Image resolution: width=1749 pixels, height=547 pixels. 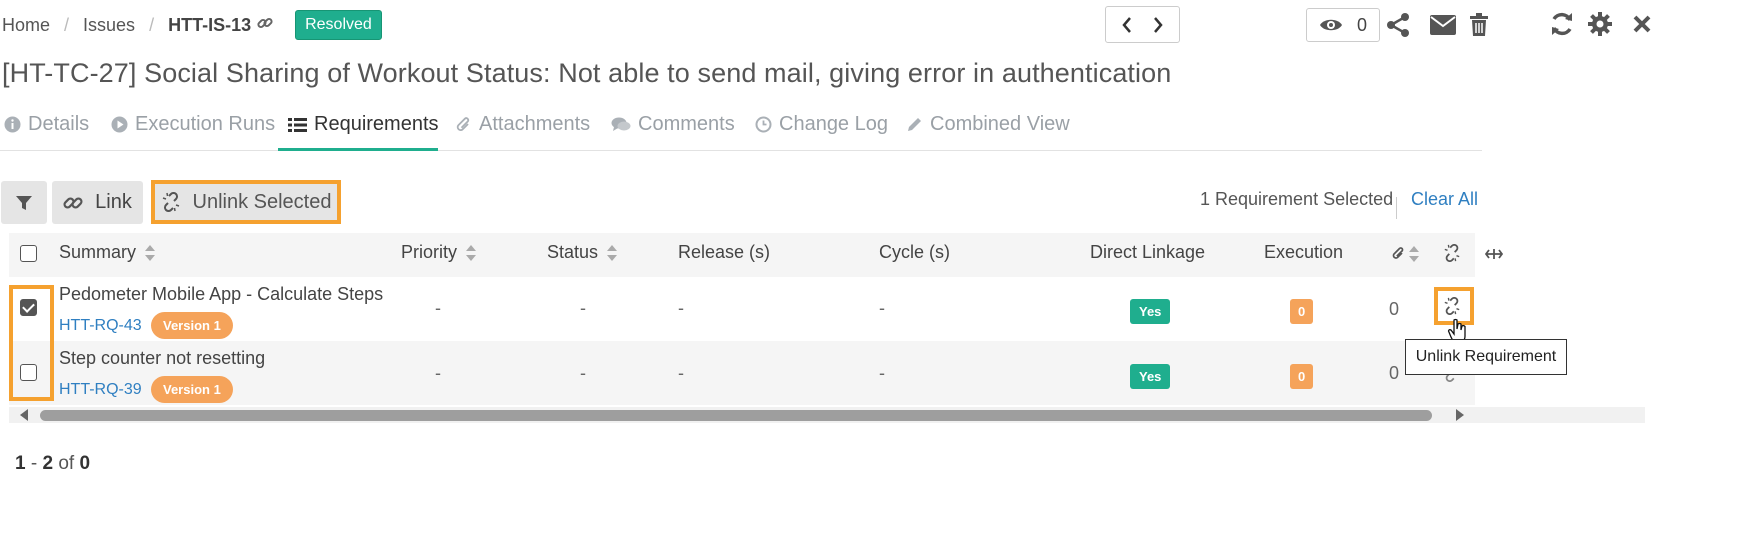 What do you see at coordinates (833, 124) in the screenshot?
I see `tab-label: Change Log` at bounding box center [833, 124].